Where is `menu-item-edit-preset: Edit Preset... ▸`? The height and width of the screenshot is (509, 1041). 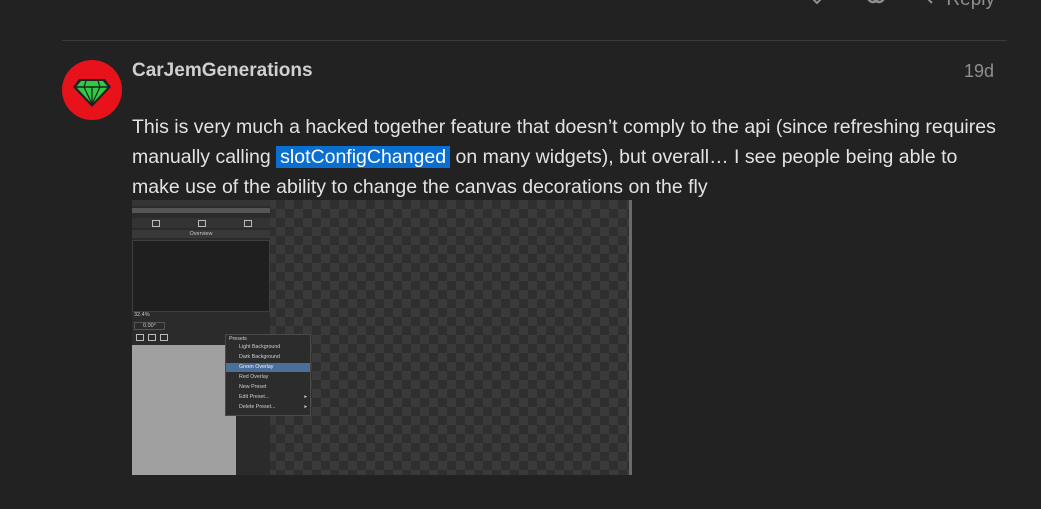 menu-item-edit-preset: Edit Preset... ▸ is located at coordinates (268, 397).